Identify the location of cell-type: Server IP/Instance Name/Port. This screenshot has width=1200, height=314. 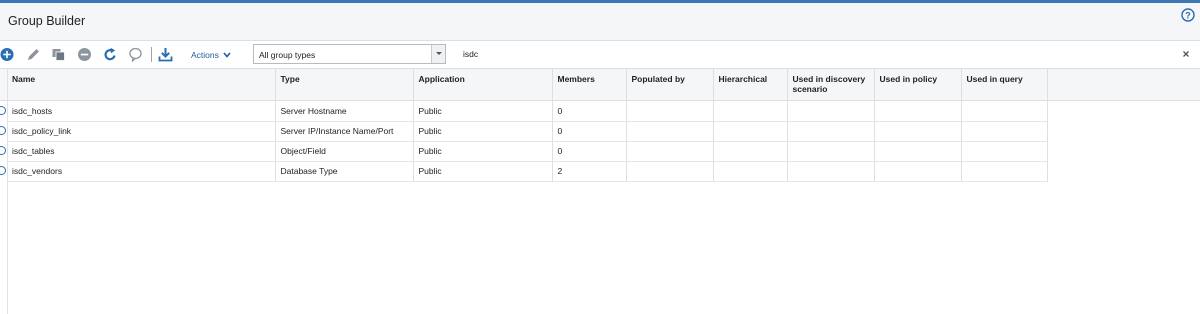
(344, 131).